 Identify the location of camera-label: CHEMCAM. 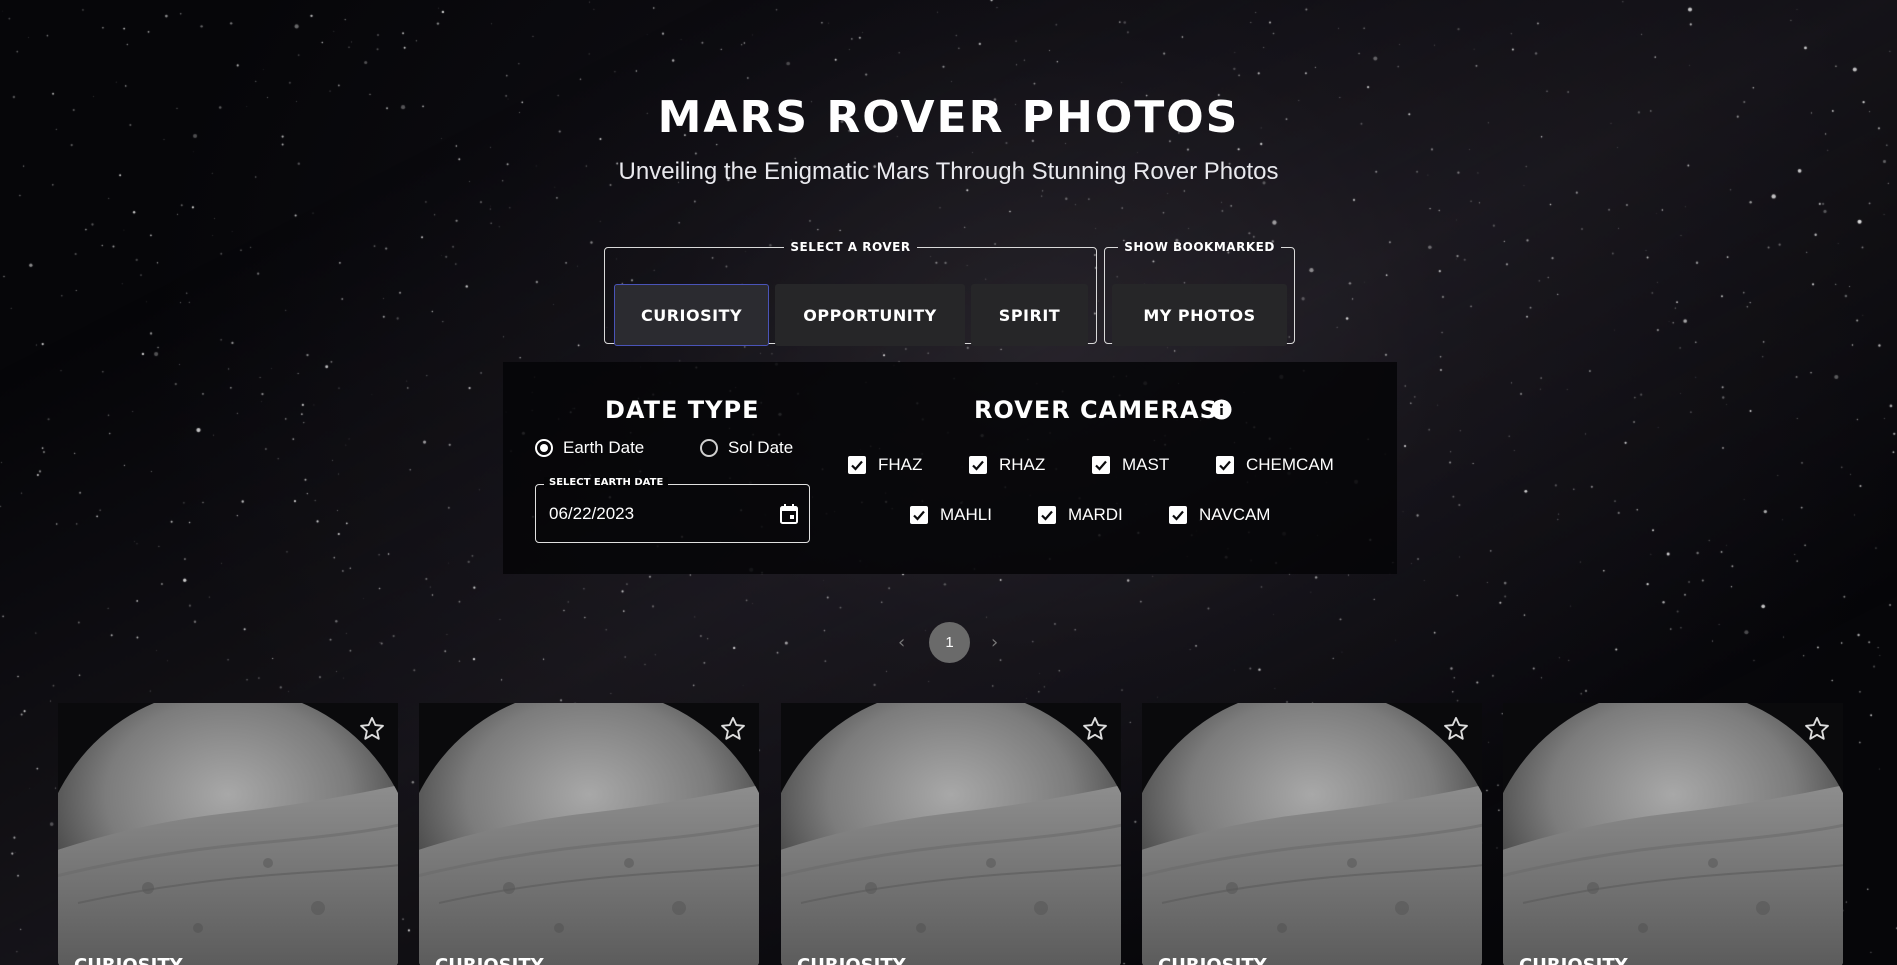
(1290, 464).